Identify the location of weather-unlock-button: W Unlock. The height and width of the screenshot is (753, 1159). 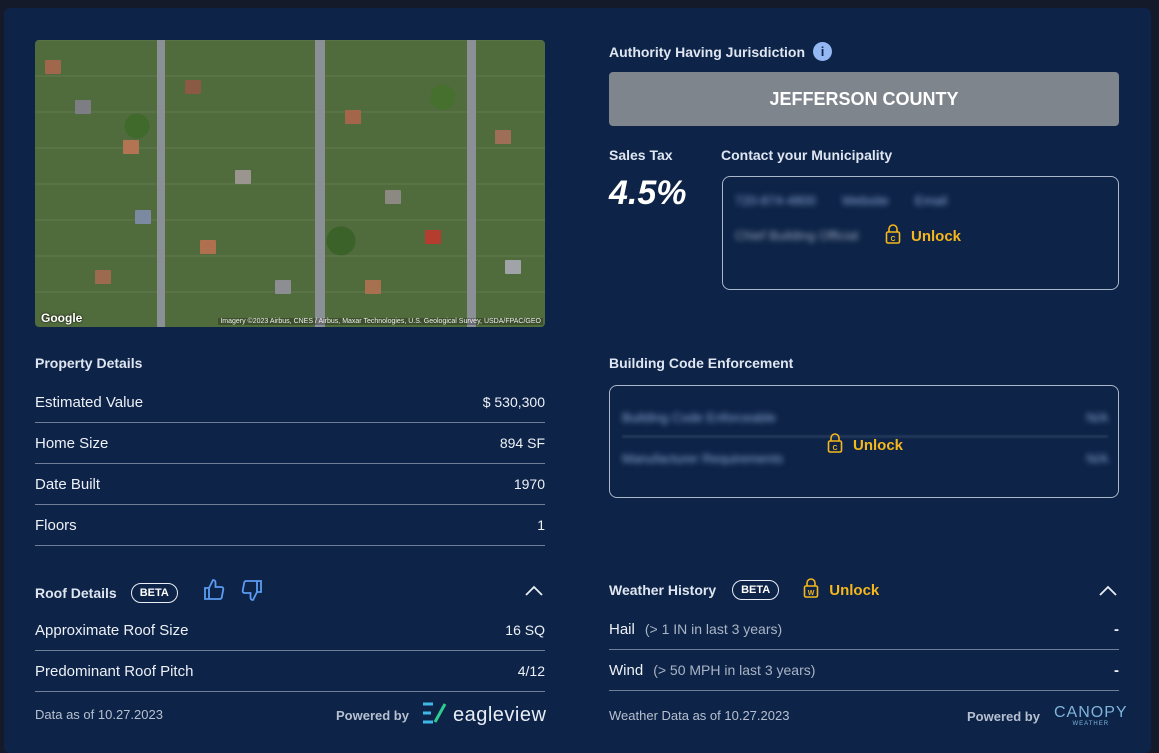
(841, 590).